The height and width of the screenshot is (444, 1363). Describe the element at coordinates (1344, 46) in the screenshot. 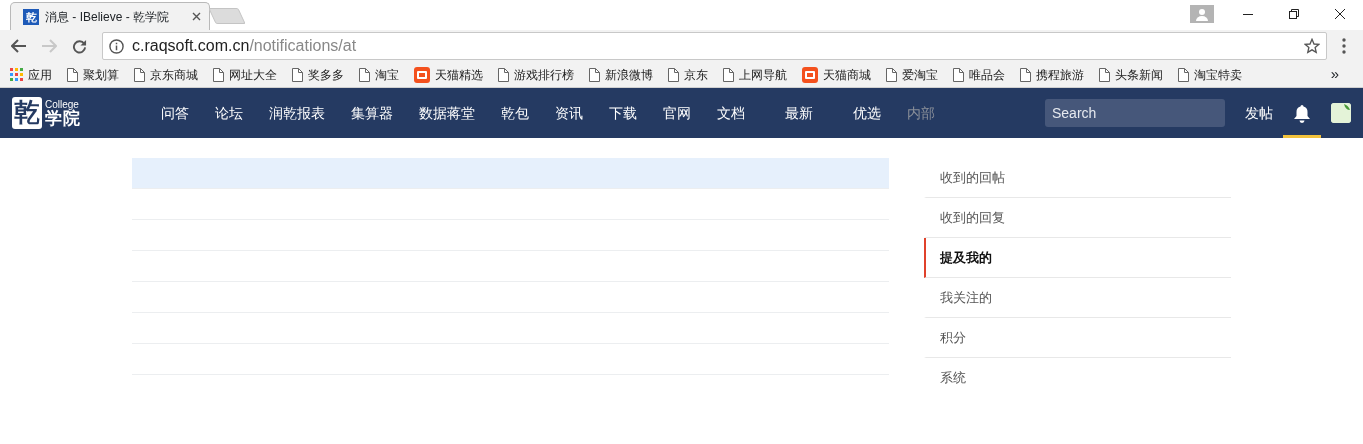

I see `menu-icon` at that location.